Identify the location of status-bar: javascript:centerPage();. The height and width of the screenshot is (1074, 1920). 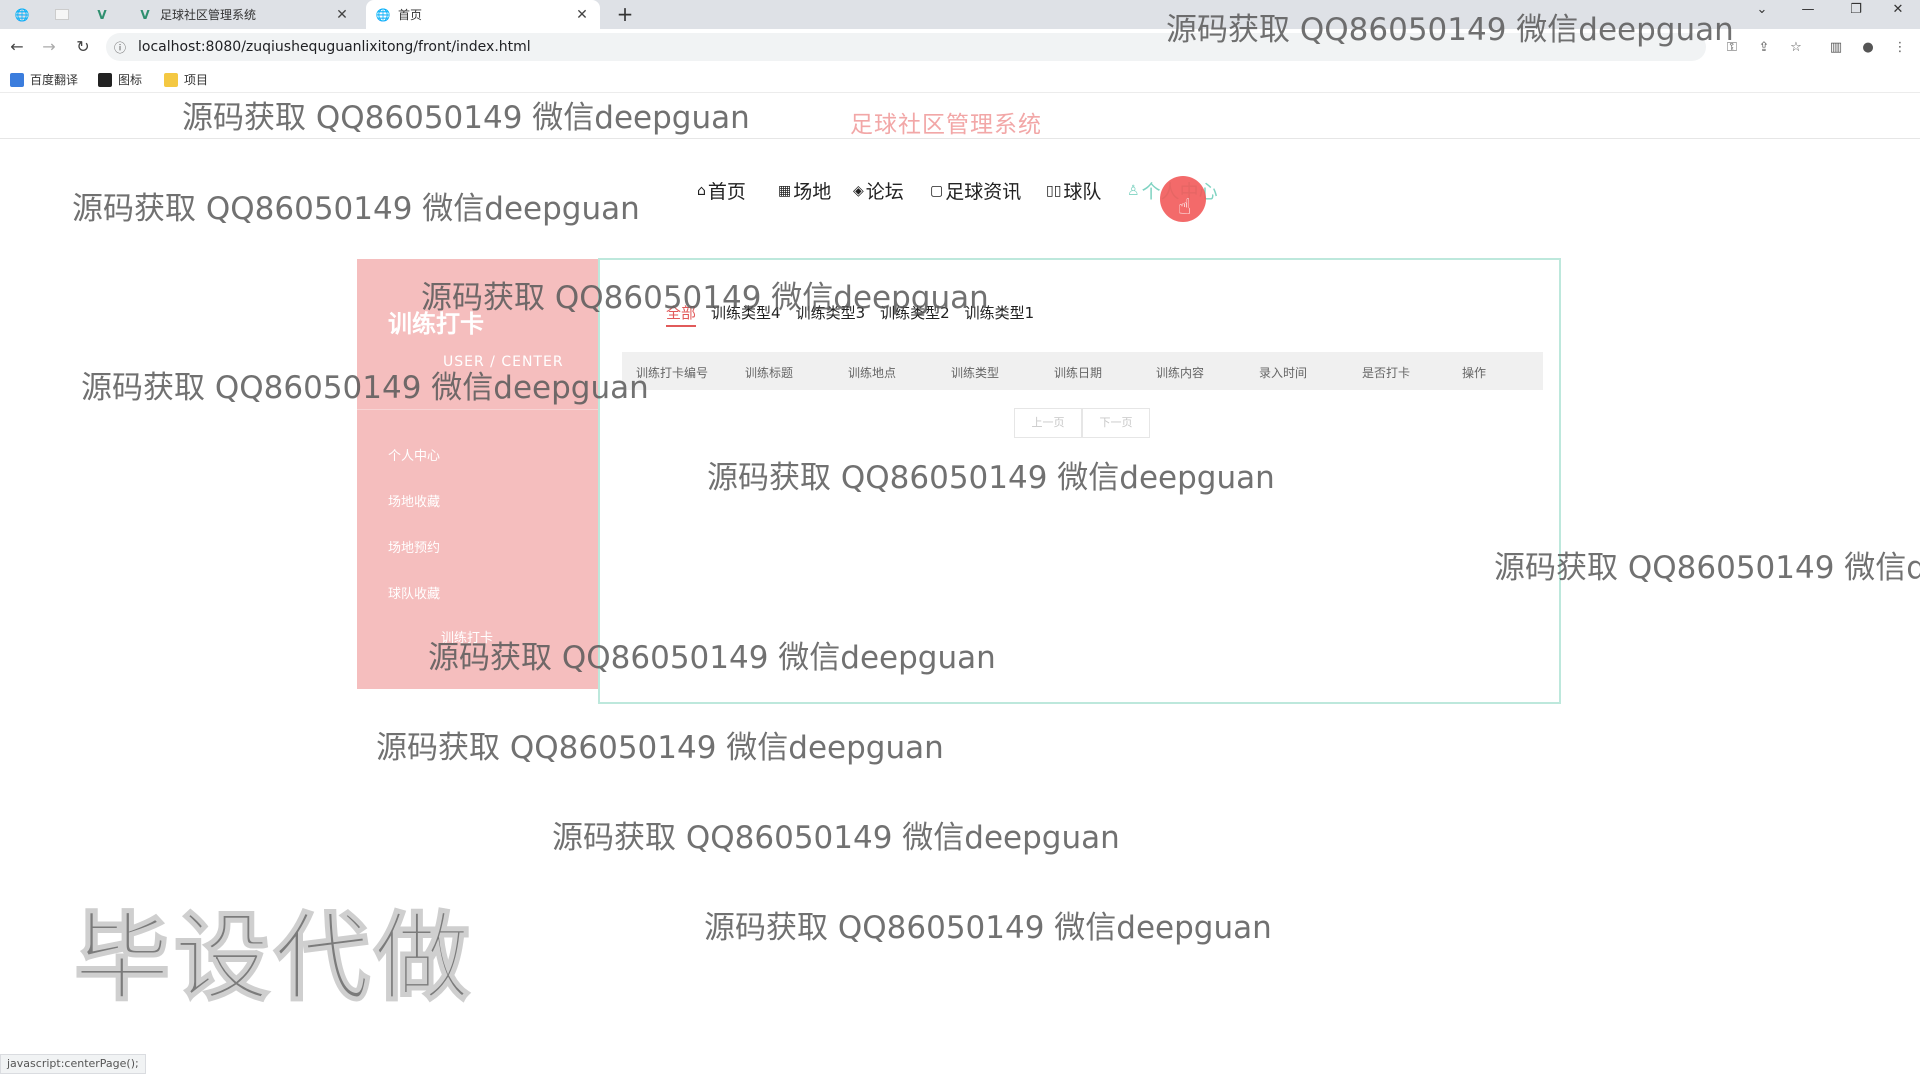
(73, 1064).